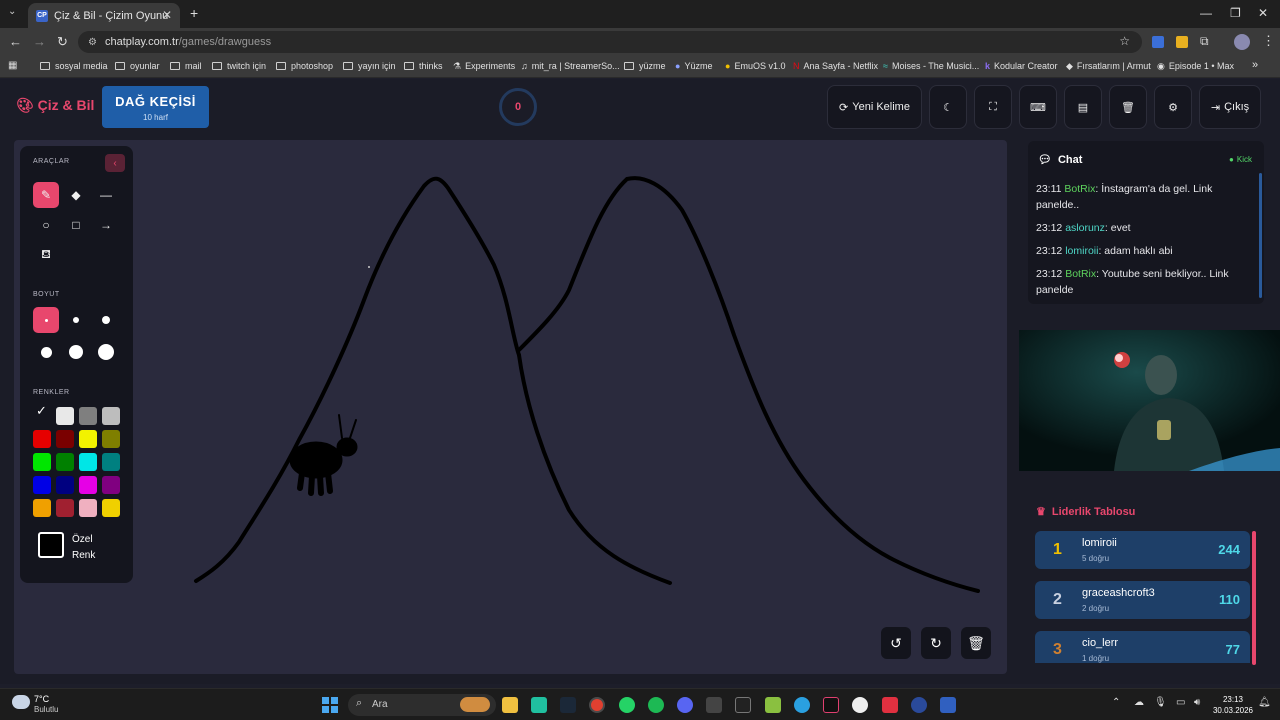  Describe the element at coordinates (1021, 66) in the screenshot. I see `bookmark-item: k Kodular Creator` at that location.